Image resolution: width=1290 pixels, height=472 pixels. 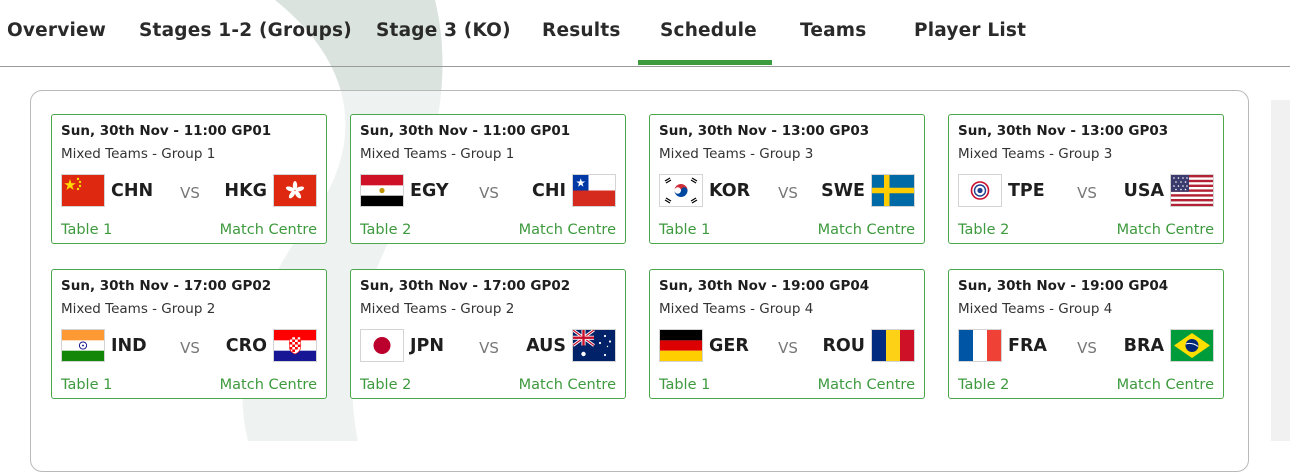 What do you see at coordinates (548, 191) in the screenshot?
I see `away-team-code: CHI` at bounding box center [548, 191].